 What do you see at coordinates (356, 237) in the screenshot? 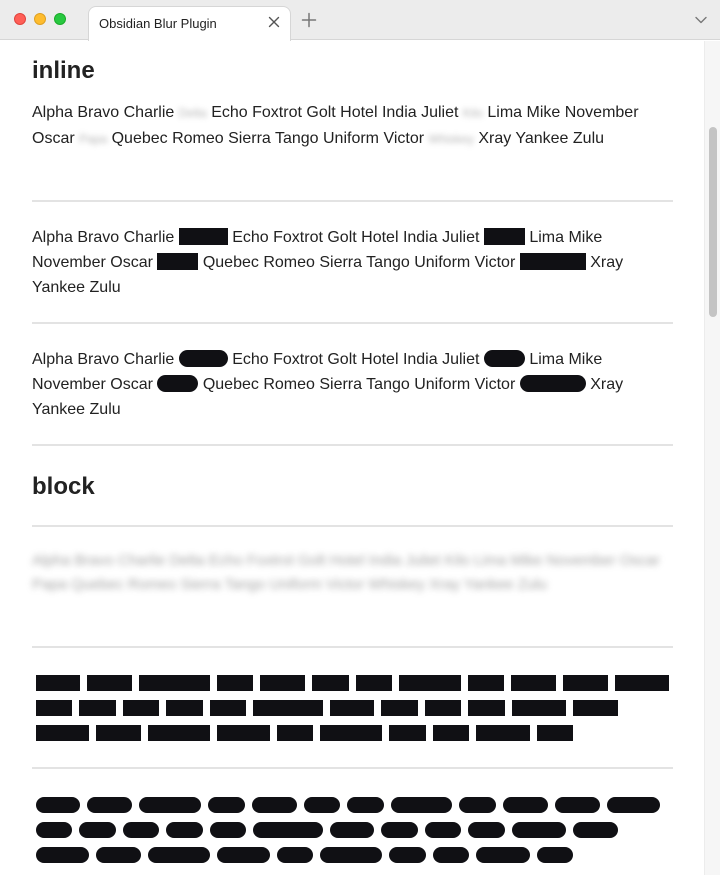
I see `text-segment: Echo Foxtrot Golt Hotel India Juliet` at bounding box center [356, 237].